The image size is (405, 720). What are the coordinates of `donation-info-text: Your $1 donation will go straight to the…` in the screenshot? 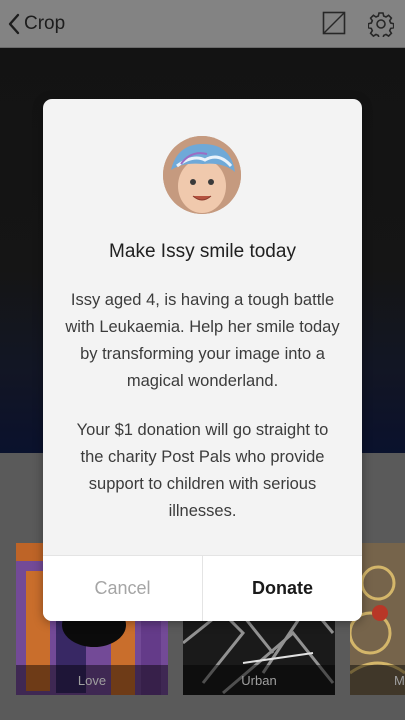 It's located at (202, 470).